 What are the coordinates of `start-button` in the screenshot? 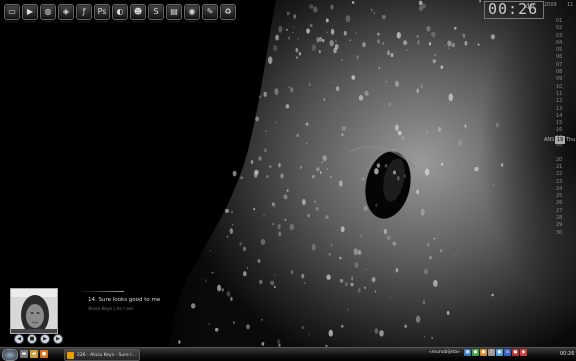 It's located at (10, 355).